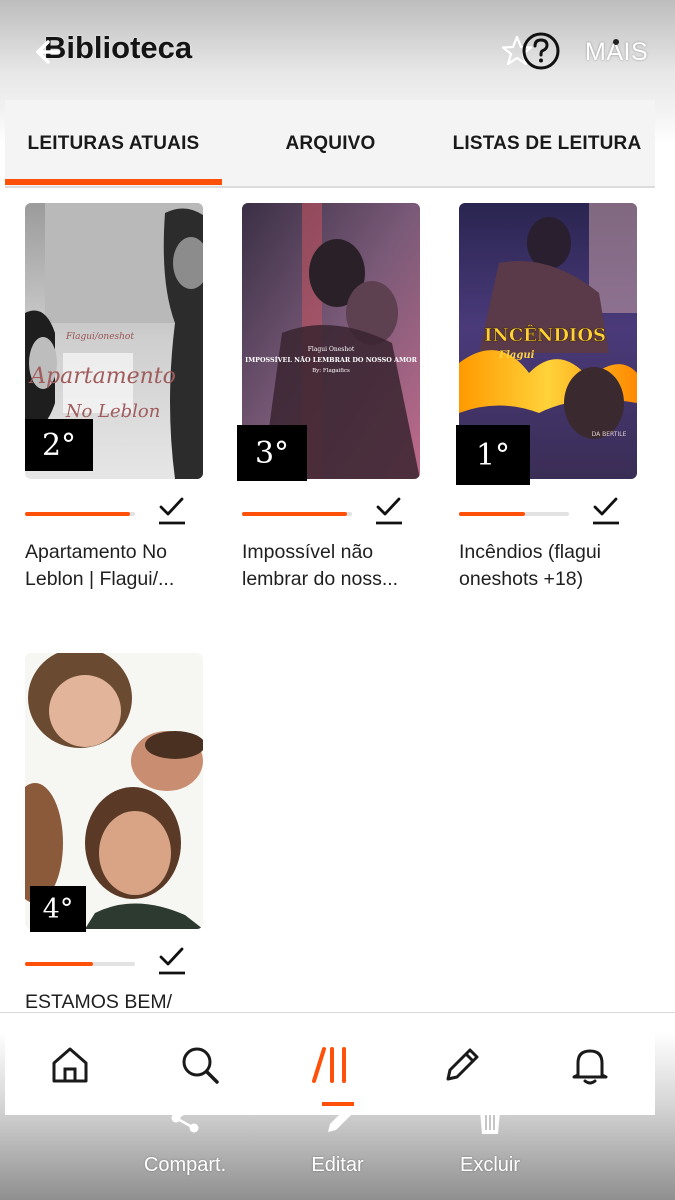 The width and height of the screenshot is (675, 1200). I want to click on cover-byline-text: DA BERTILE, so click(609, 434).